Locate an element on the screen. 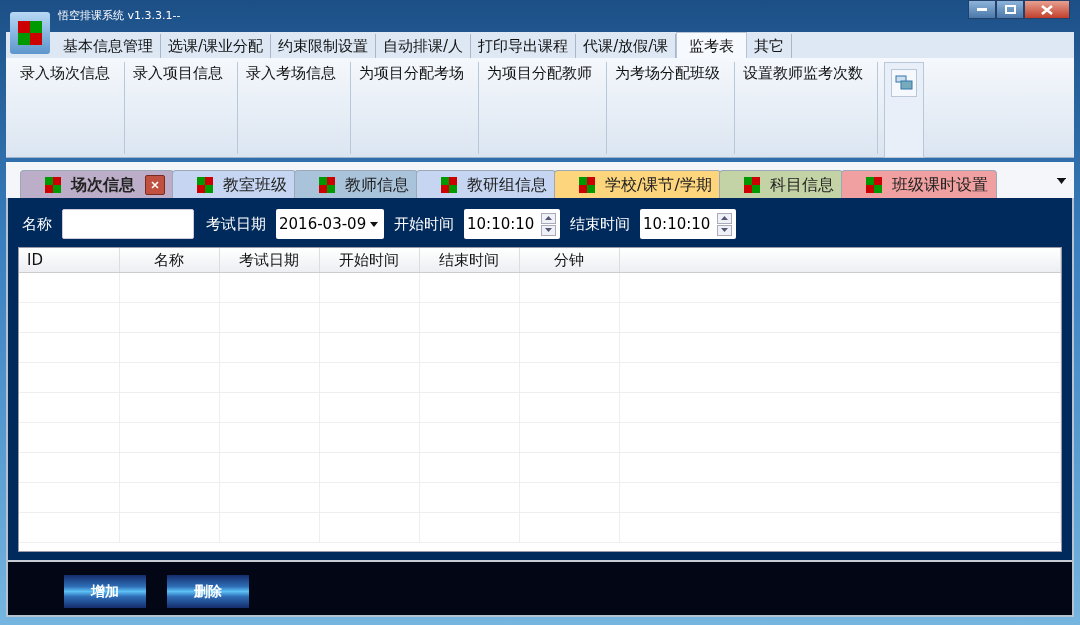  column-header: 考试日期 is located at coordinates (269, 260).